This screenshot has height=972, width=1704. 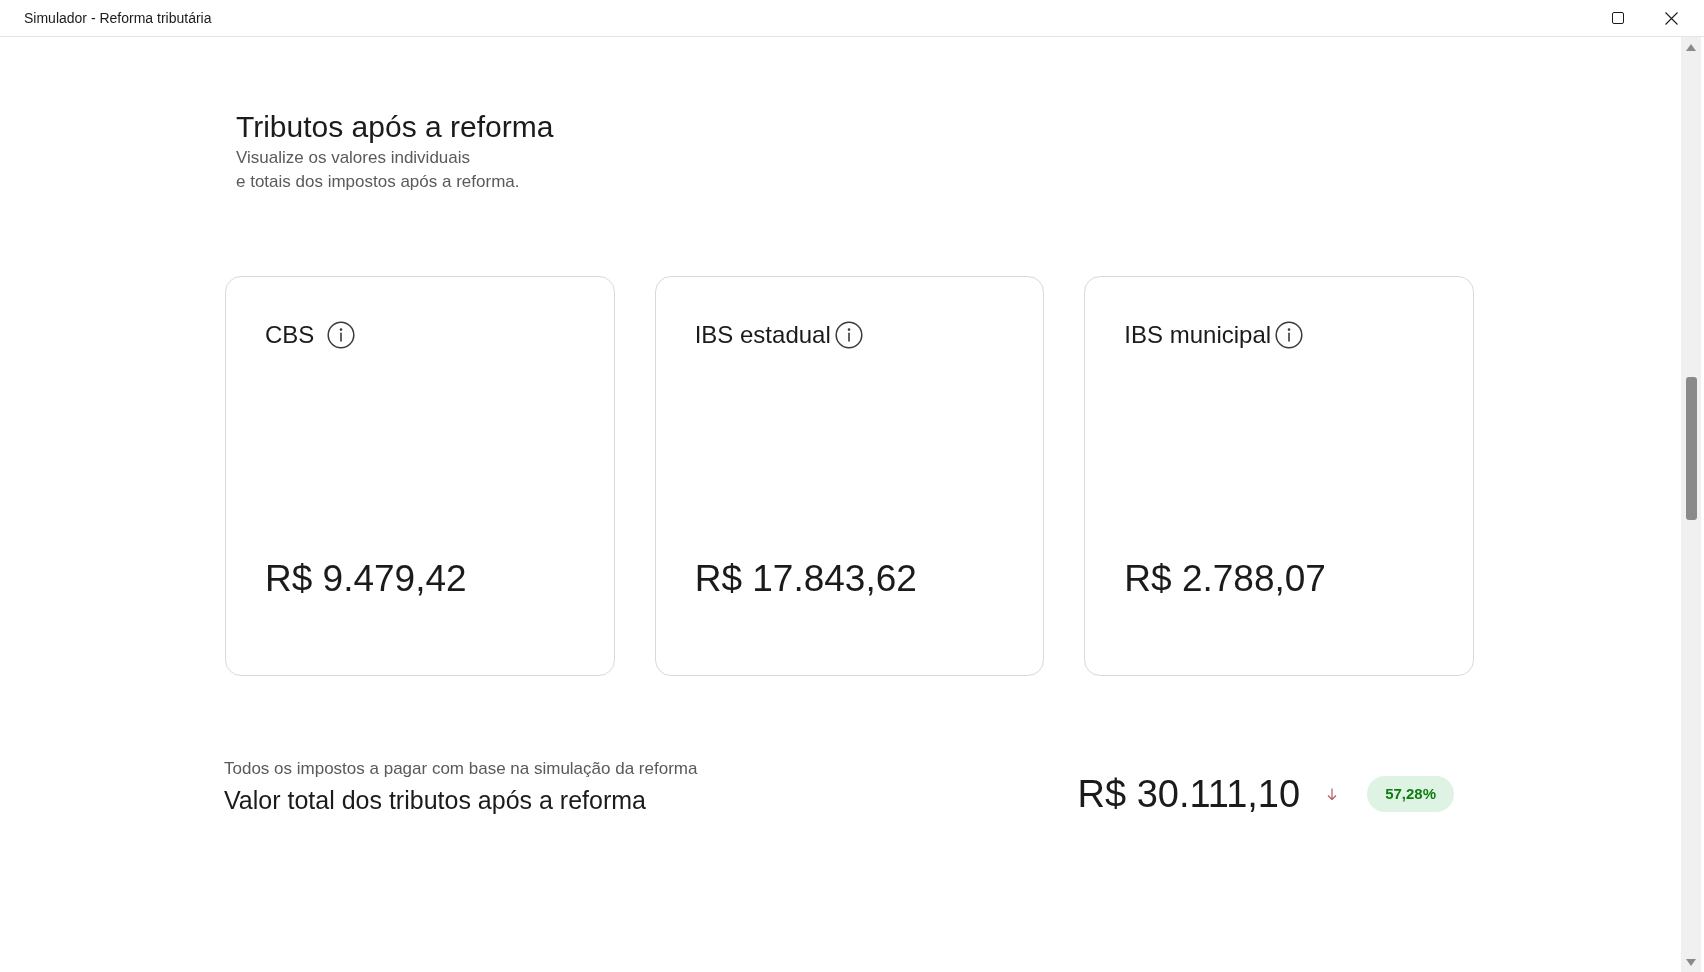 I want to click on scrollbar-thumb, so click(x=1691, y=448).